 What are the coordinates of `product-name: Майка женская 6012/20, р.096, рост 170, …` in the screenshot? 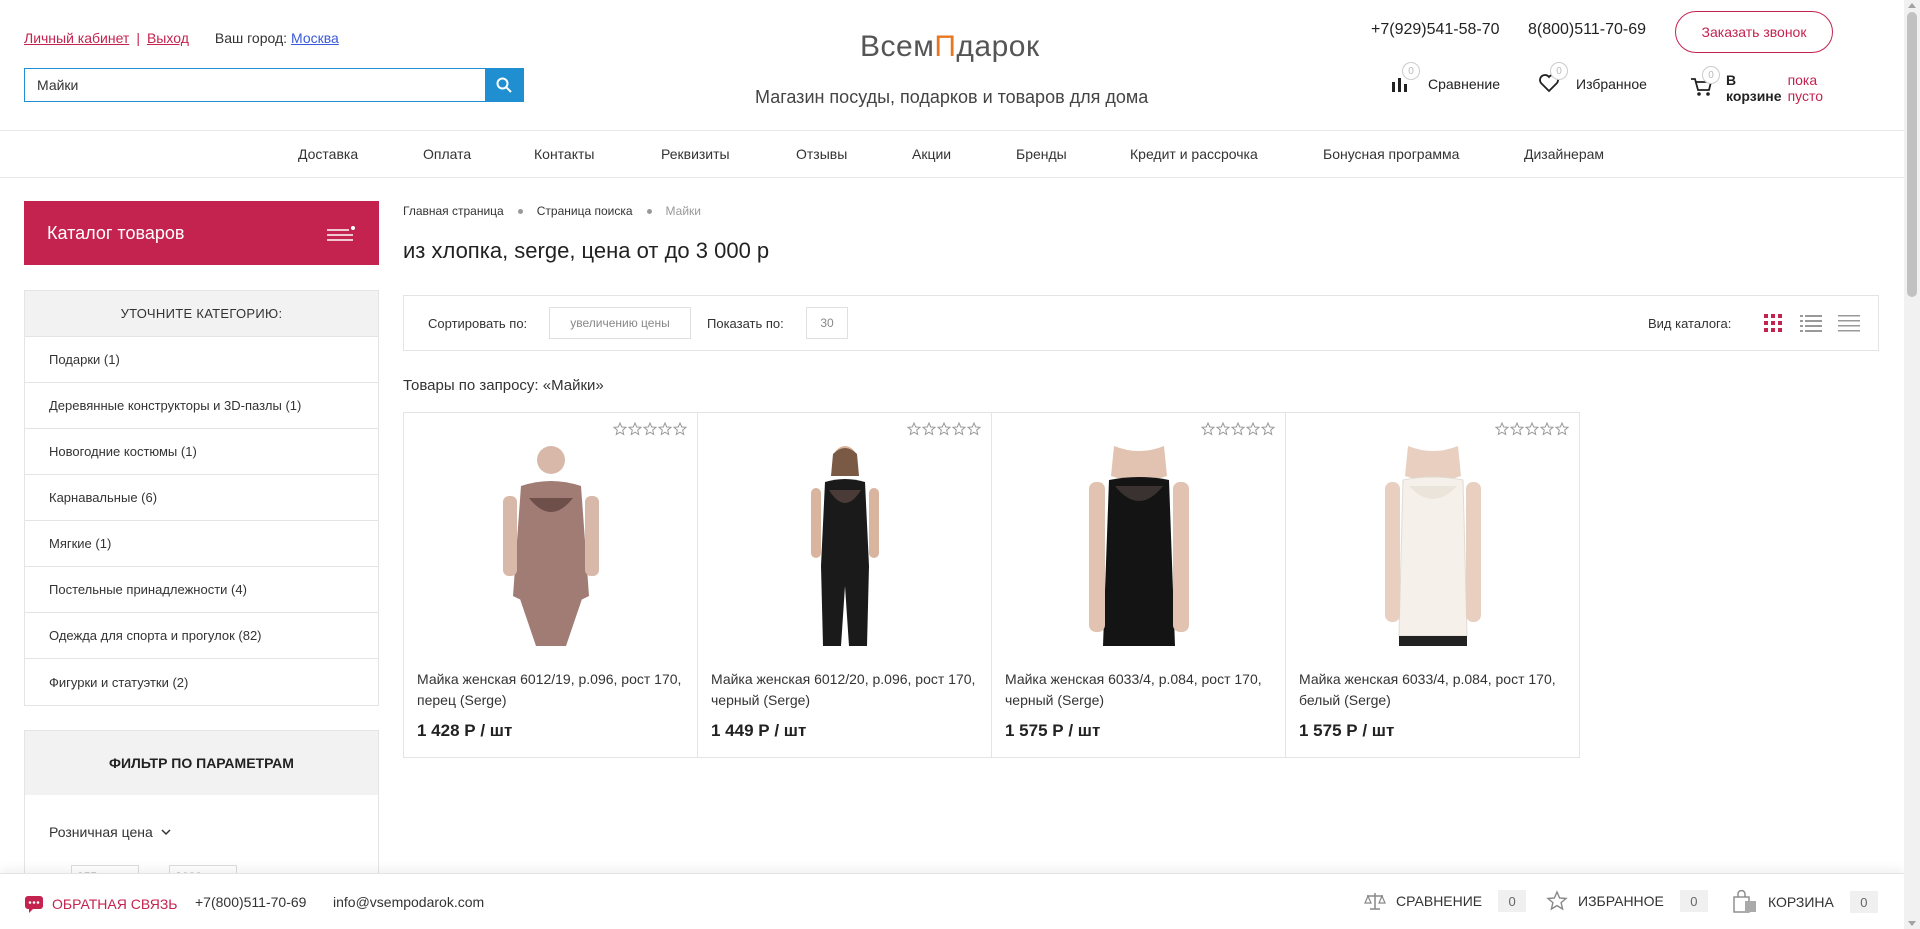 It's located at (846, 690).